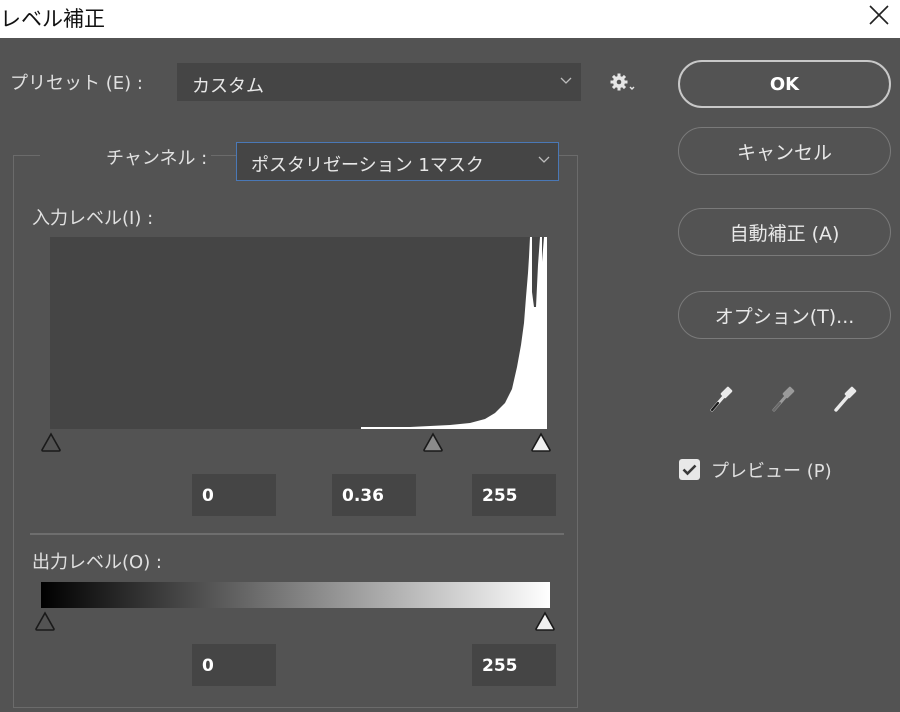 The height and width of the screenshot is (712, 900). I want to click on preset-label: プリセット (E) :, so click(76, 83).